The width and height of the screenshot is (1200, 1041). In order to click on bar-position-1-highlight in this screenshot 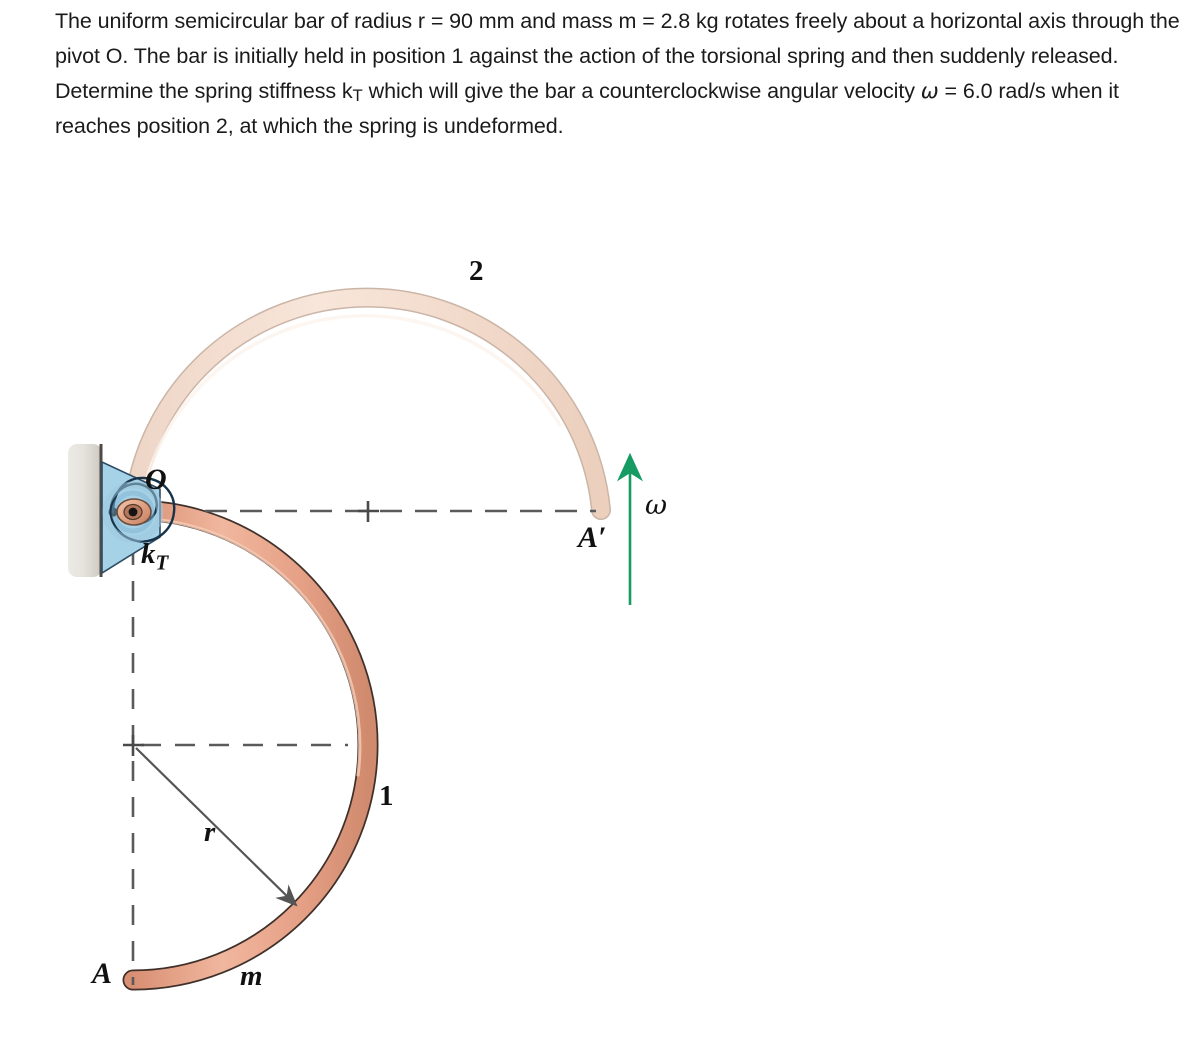, I will do `click(260, 647)`.